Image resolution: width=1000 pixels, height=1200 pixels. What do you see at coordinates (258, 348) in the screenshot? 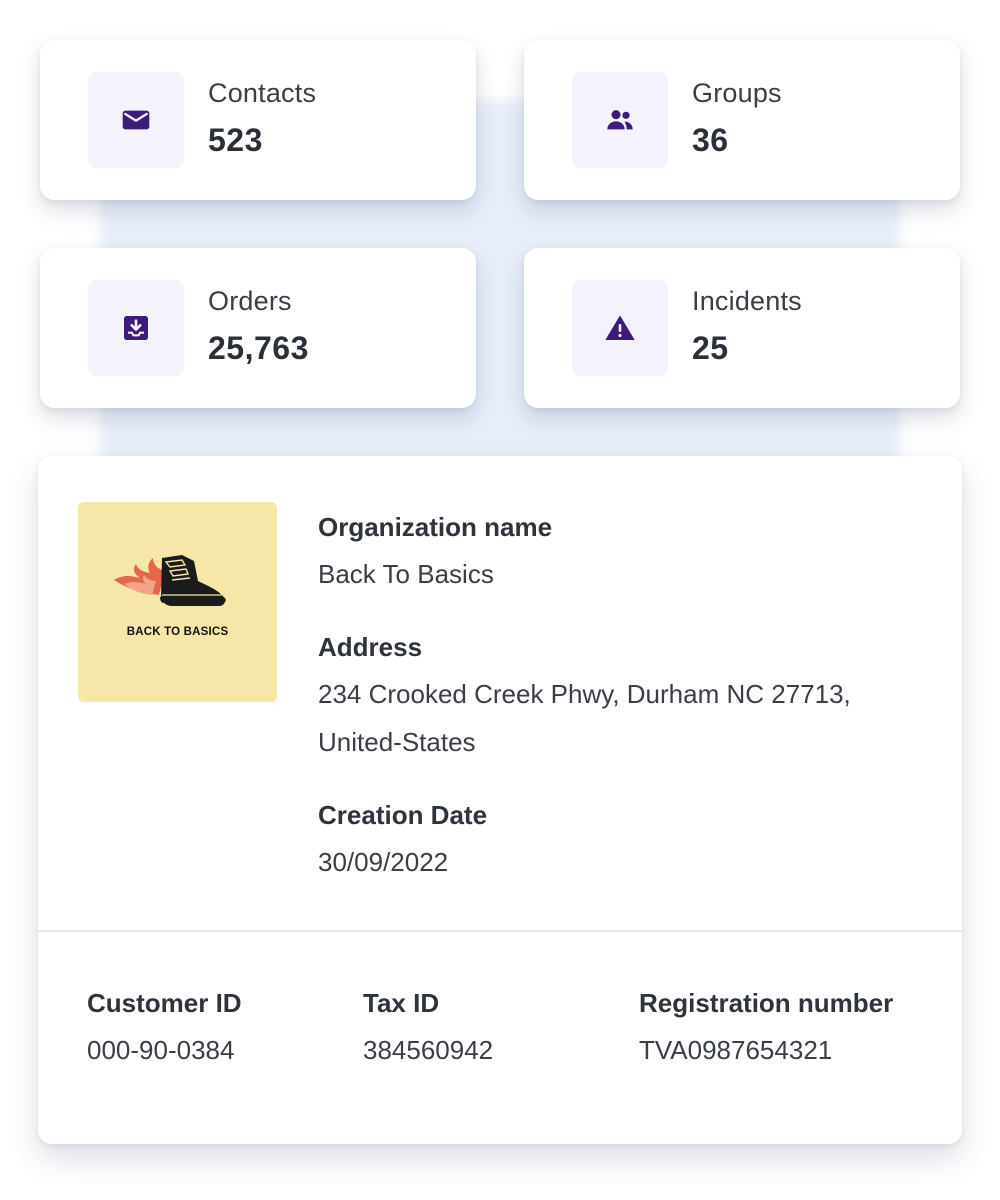
I see `stat-value: 25,763` at bounding box center [258, 348].